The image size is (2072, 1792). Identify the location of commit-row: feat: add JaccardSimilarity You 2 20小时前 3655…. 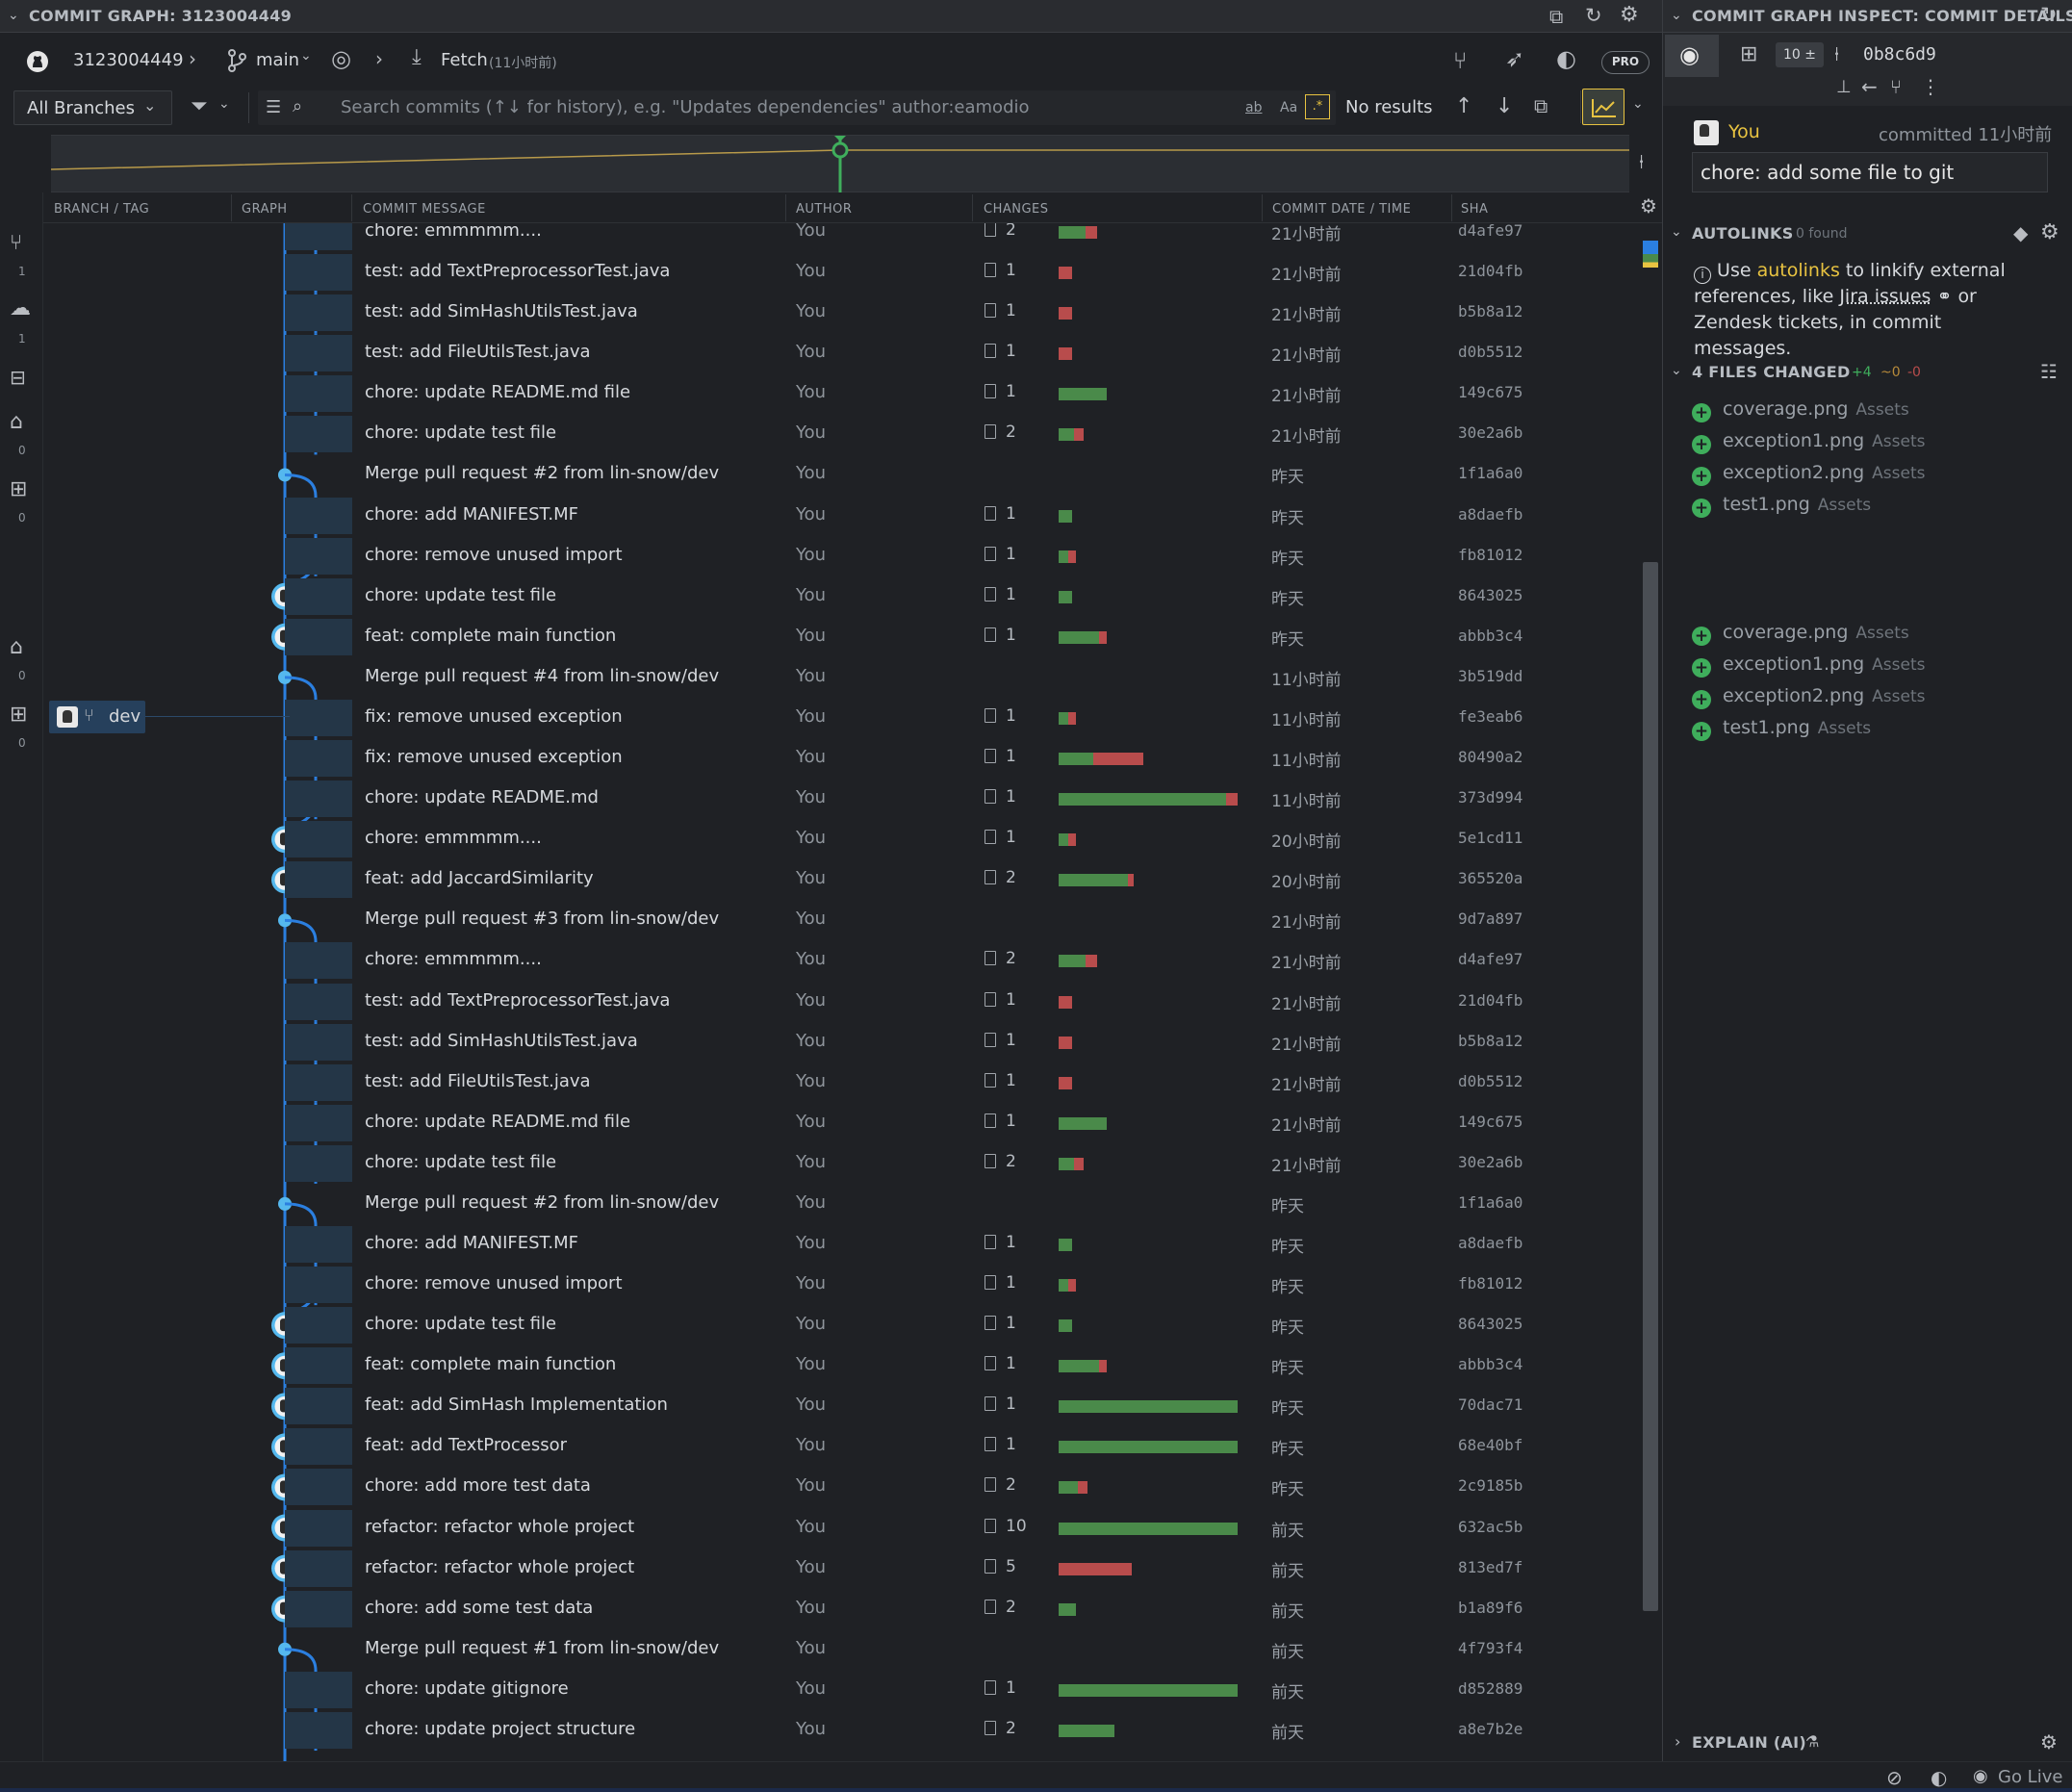
(842, 879).